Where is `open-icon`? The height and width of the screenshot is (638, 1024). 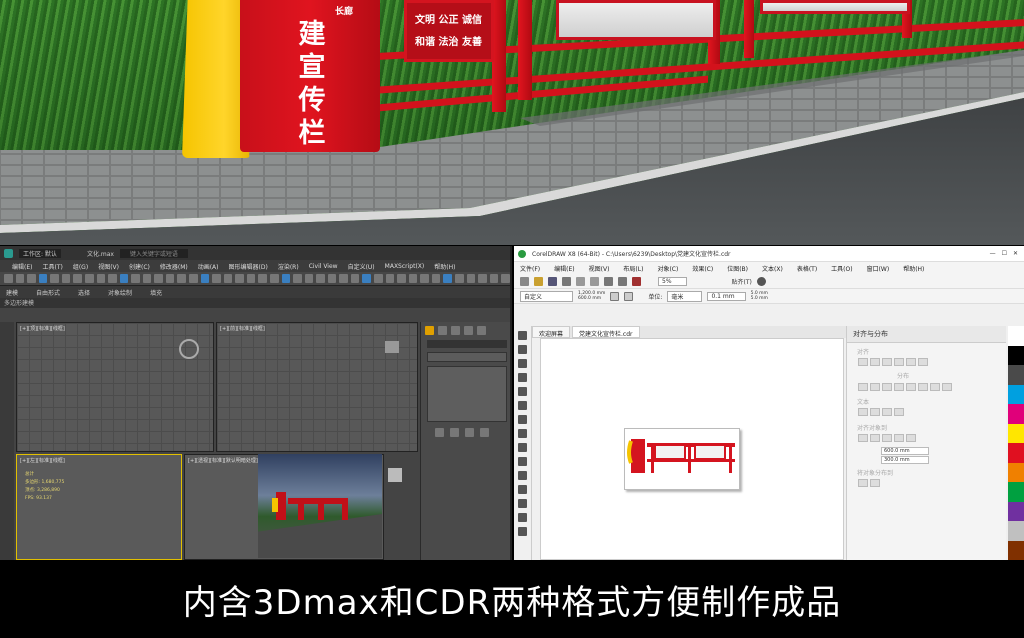 open-icon is located at coordinates (538, 281).